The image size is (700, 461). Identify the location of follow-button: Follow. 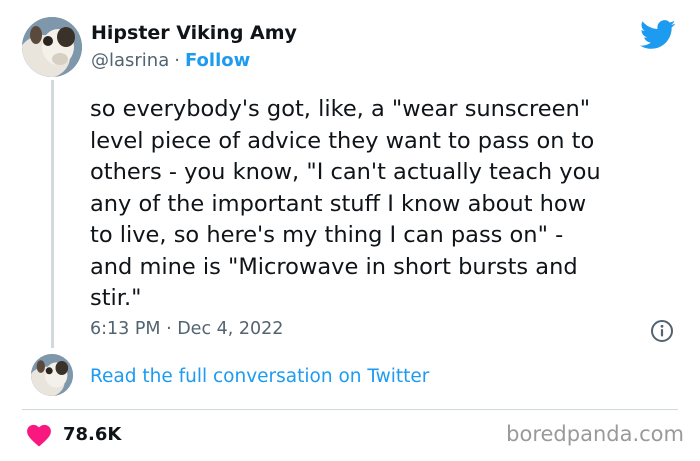
(217, 60).